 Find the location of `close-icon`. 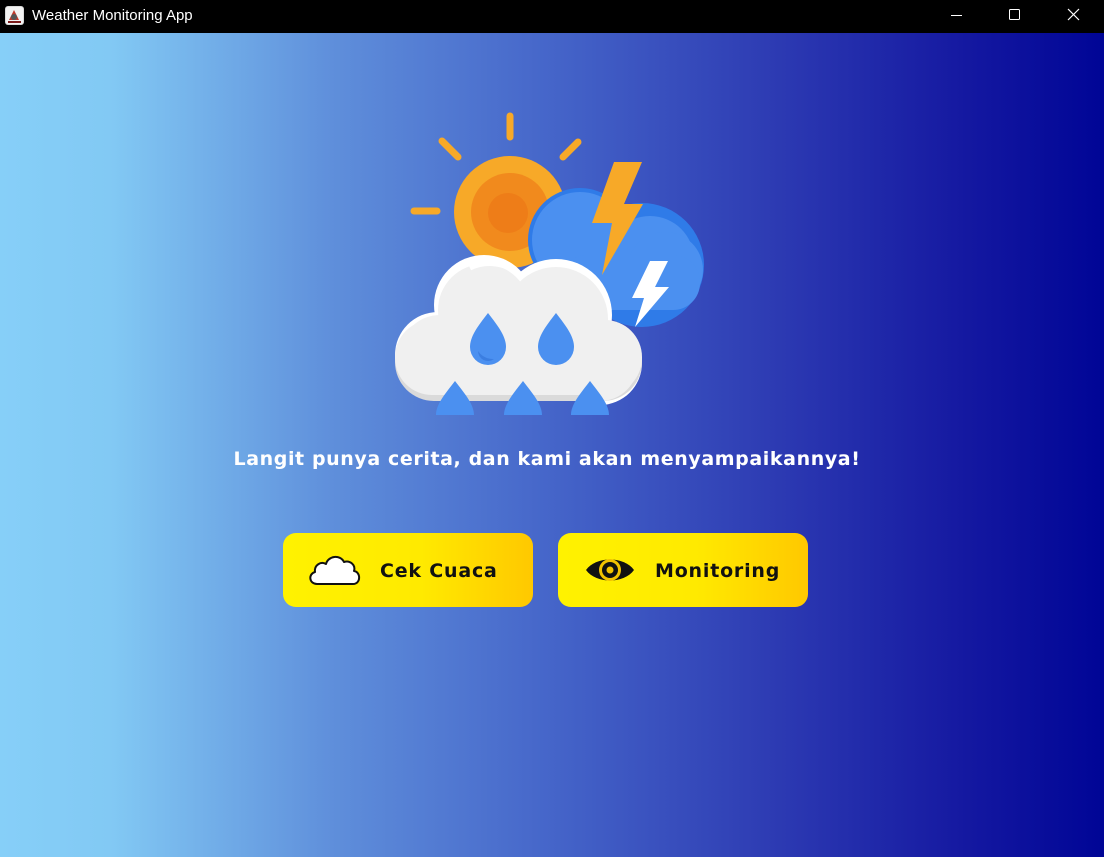

close-icon is located at coordinates (1073, 14).